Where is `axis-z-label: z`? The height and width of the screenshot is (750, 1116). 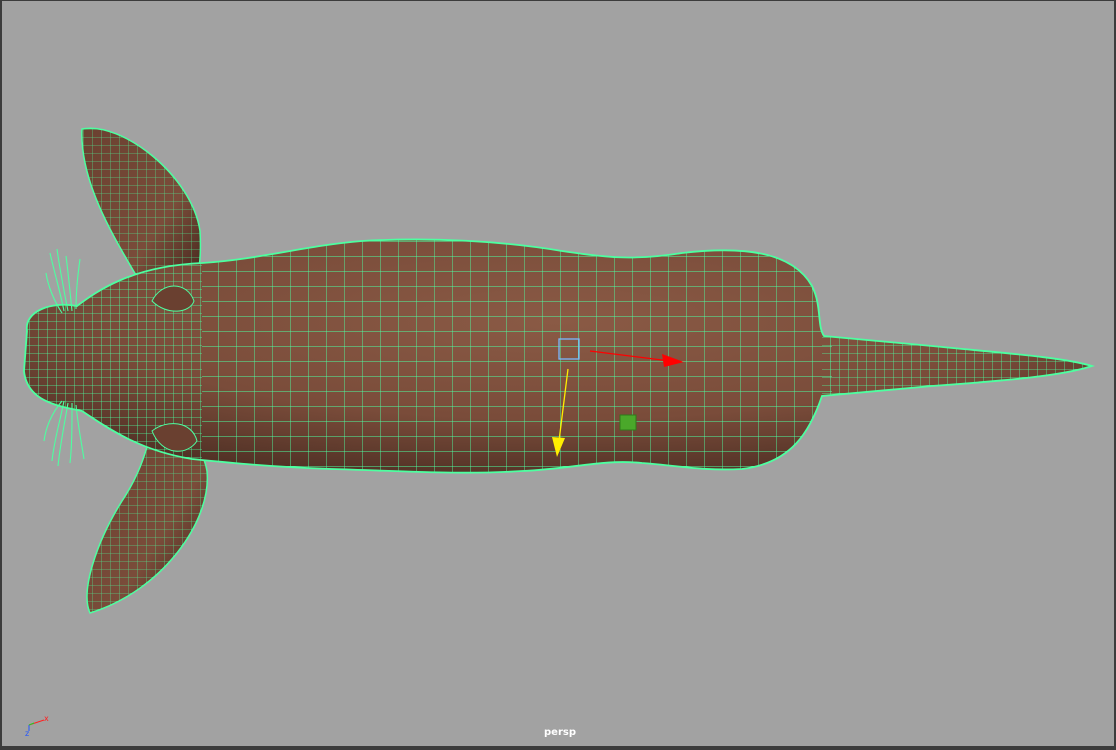
axis-z-label: z is located at coordinates (27, 733).